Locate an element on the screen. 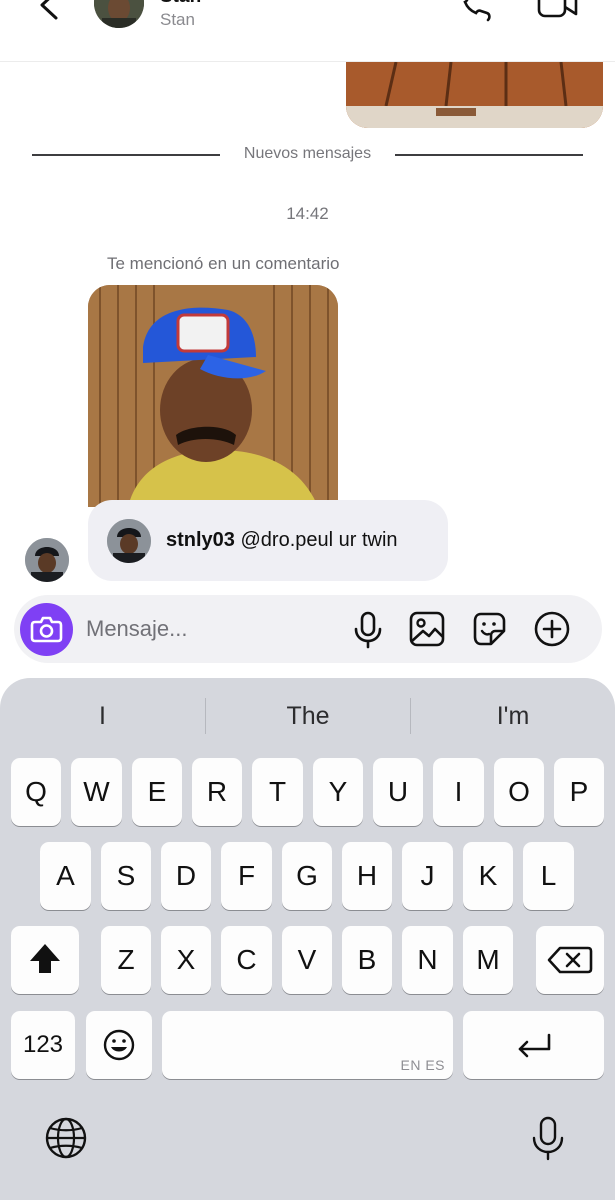 This screenshot has height=1200, width=615. dictation-button is located at coordinates (548, 1138).